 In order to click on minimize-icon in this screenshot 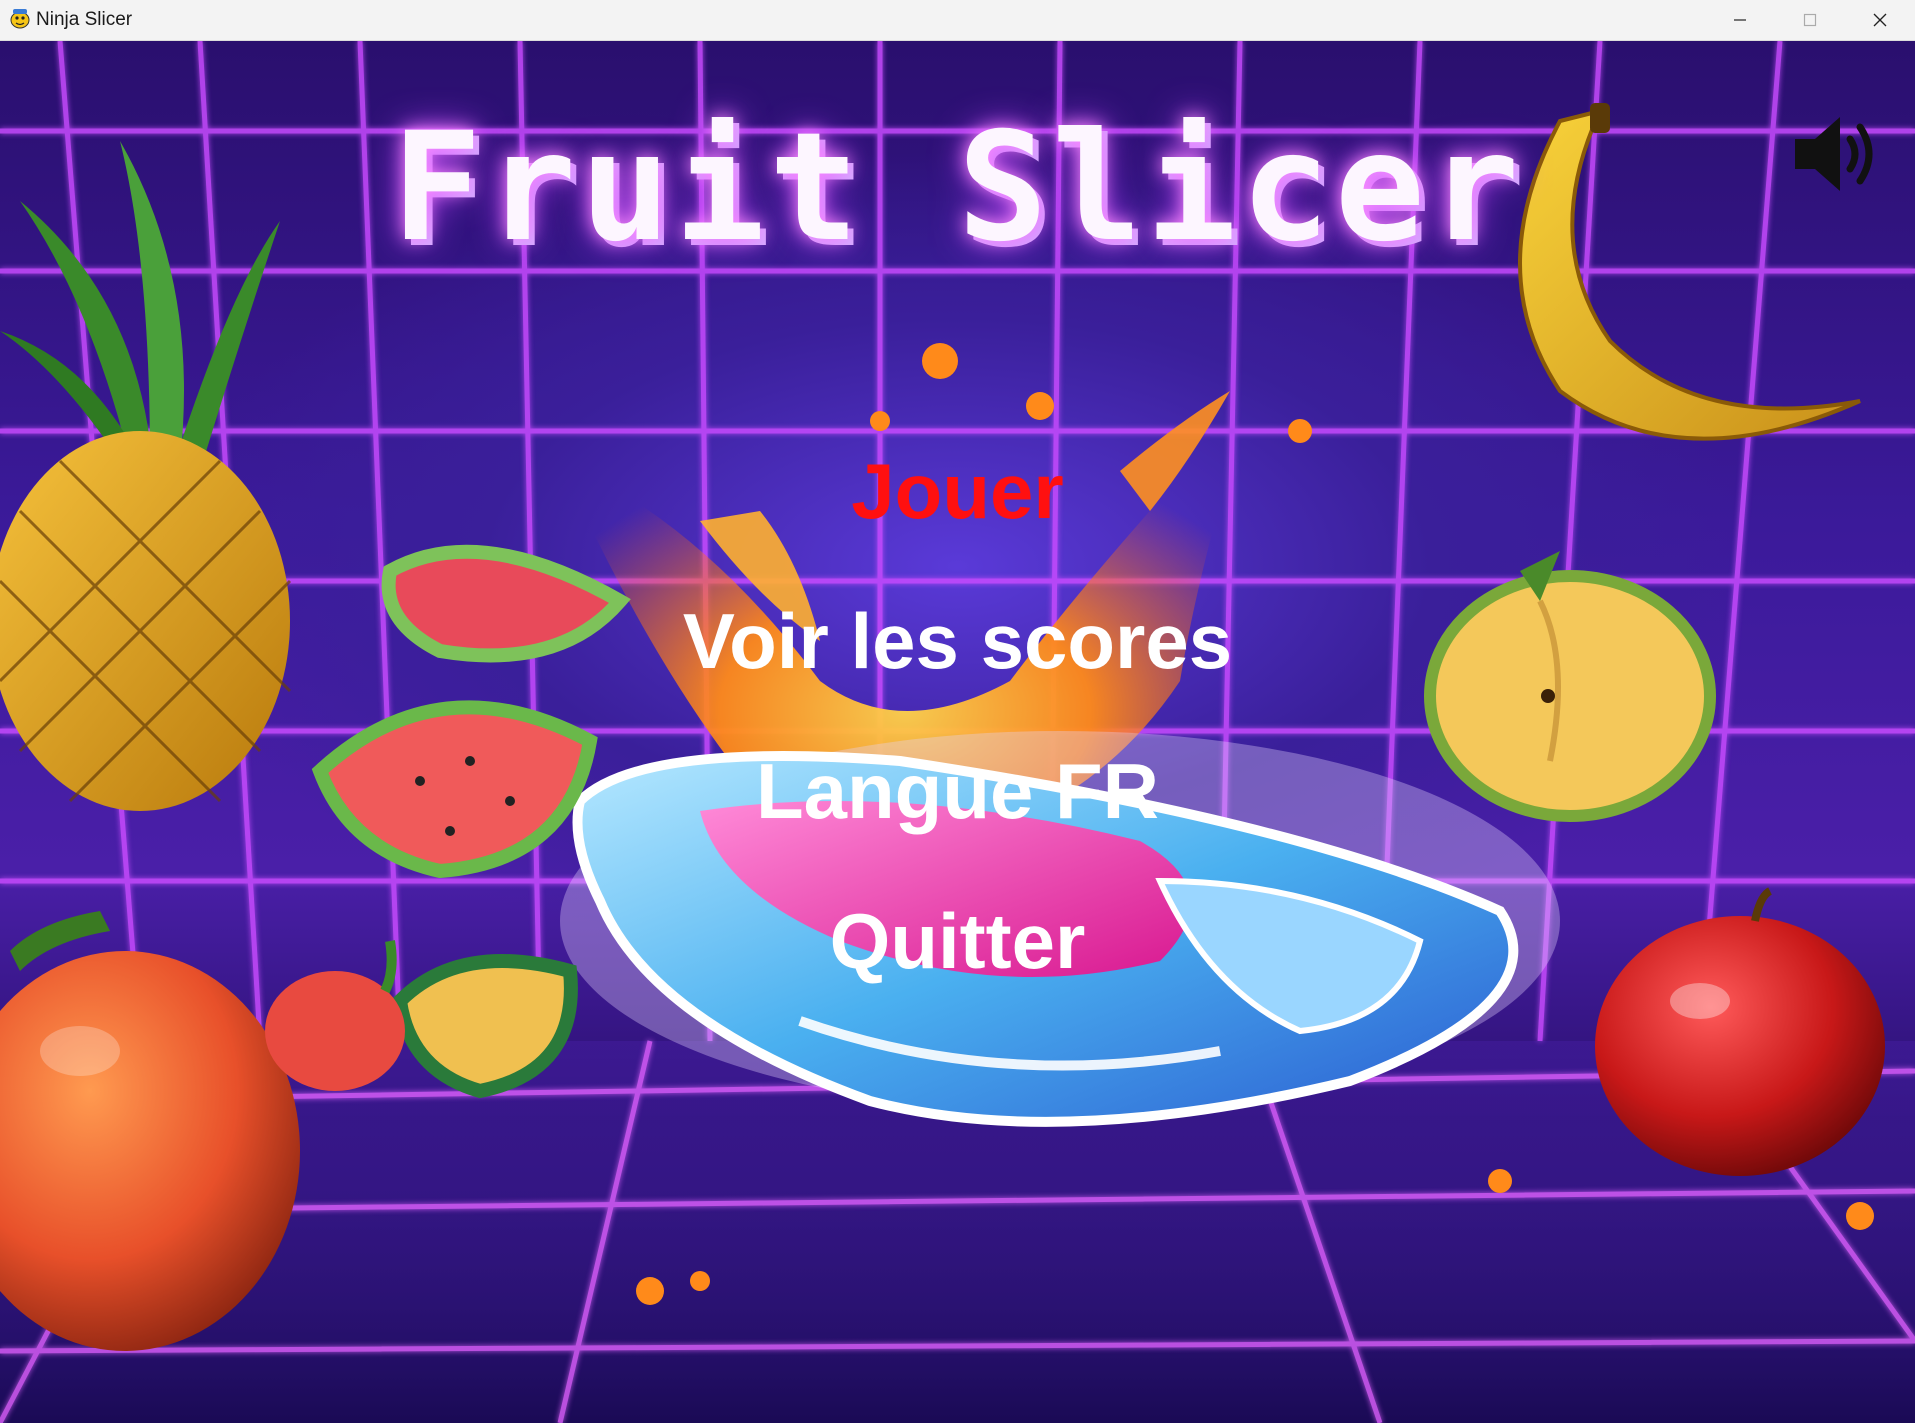, I will do `click(1740, 20)`.